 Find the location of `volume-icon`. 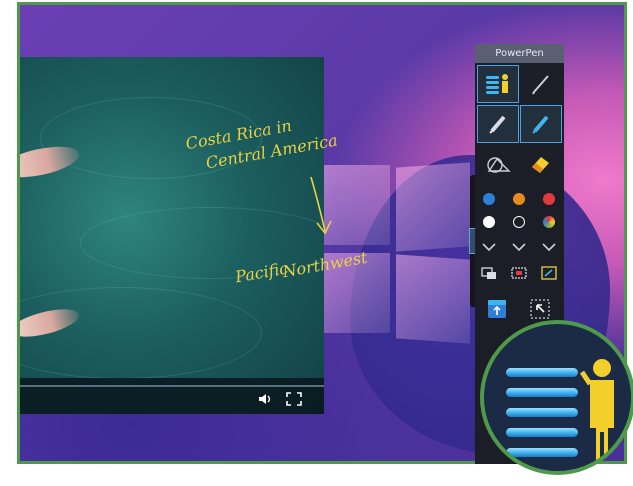

volume-icon is located at coordinates (266, 399).